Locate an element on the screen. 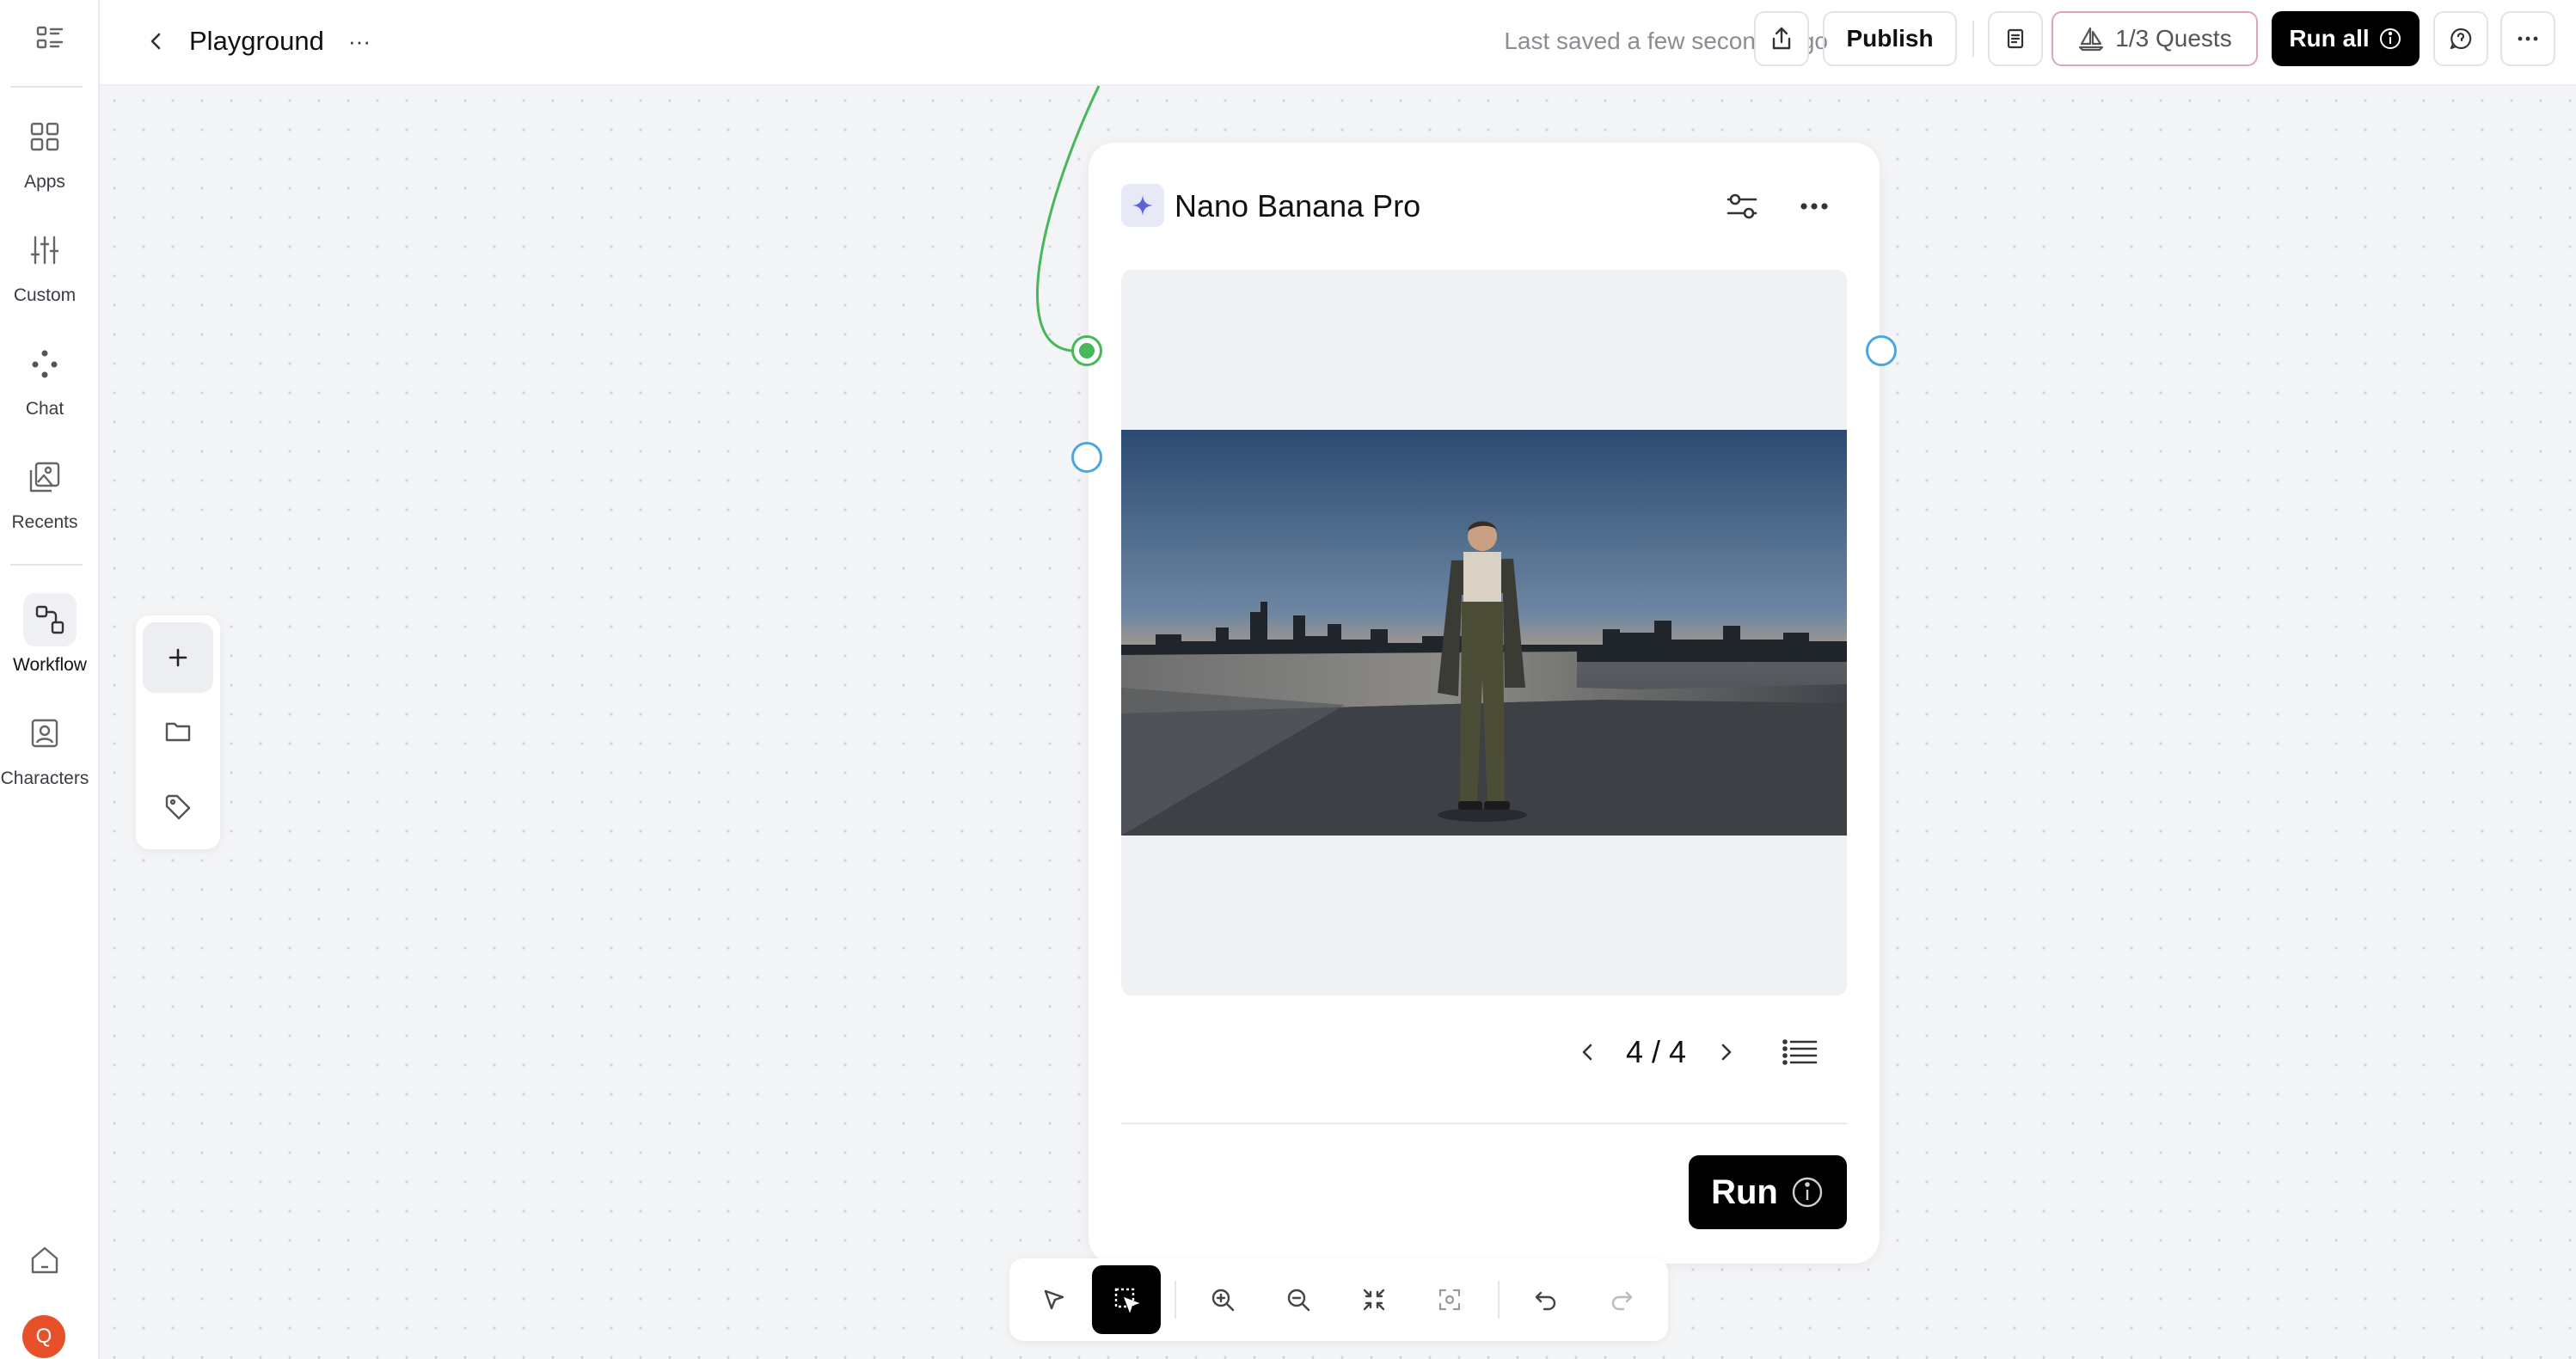  zoom-out-icon is located at coordinates (1298, 1300).